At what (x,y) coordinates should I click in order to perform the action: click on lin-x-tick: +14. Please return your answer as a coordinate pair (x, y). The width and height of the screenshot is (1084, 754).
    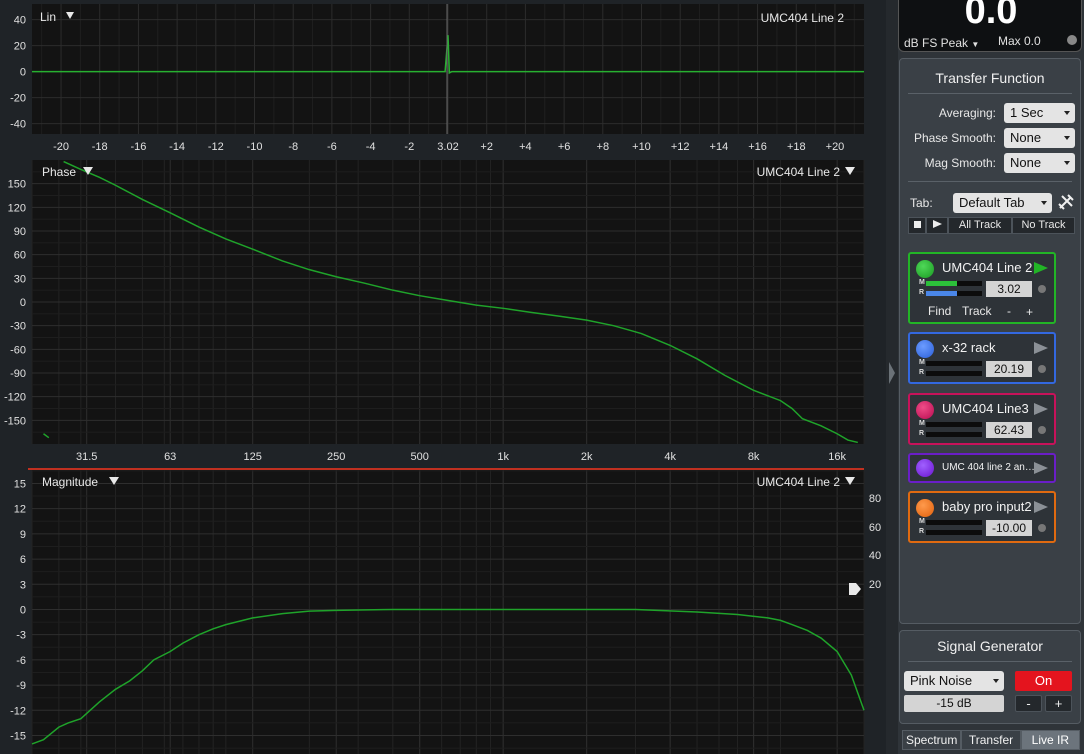
    Looking at the image, I should click on (719, 147).